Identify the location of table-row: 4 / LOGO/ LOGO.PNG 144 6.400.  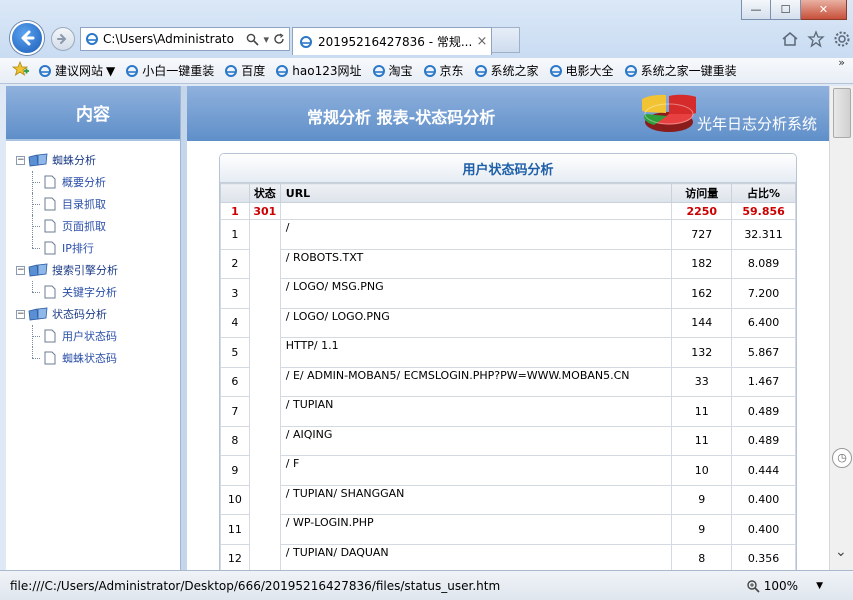
(508, 323).